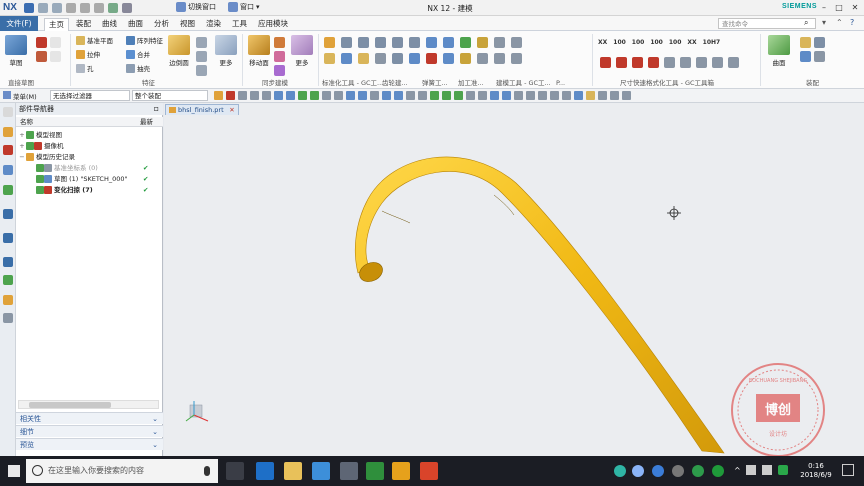 This screenshot has width=864, height=486. Describe the element at coordinates (779, 51) in the screenshot. I see `surface-button: 曲面` at that location.